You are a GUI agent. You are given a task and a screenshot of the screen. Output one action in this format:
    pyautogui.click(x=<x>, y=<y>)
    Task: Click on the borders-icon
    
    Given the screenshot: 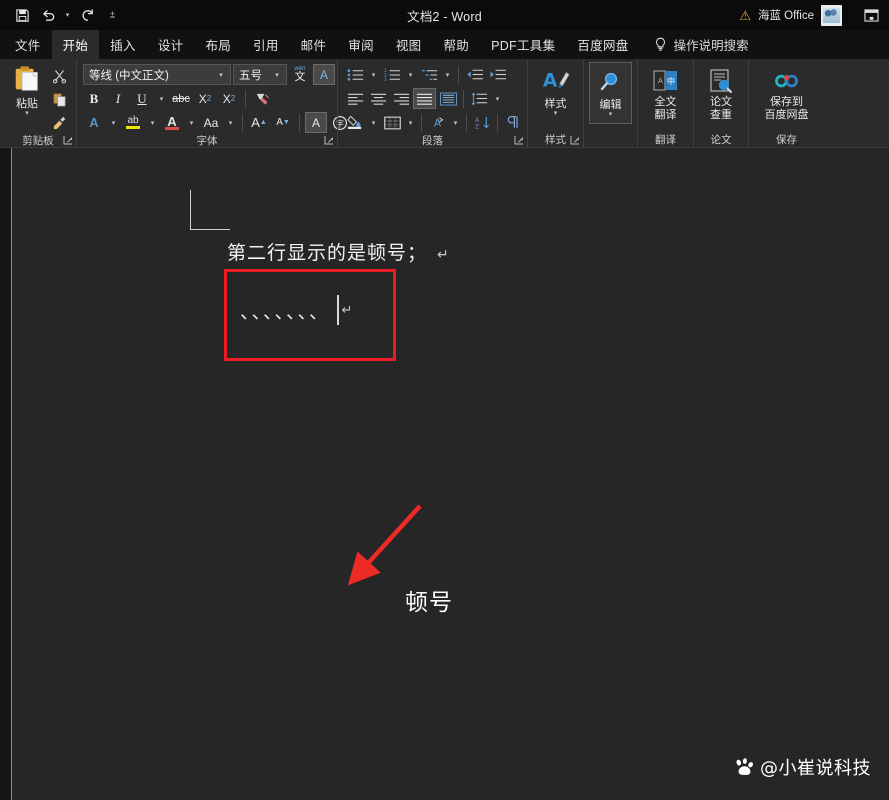 What is the action you would take?
    pyautogui.click(x=392, y=122)
    